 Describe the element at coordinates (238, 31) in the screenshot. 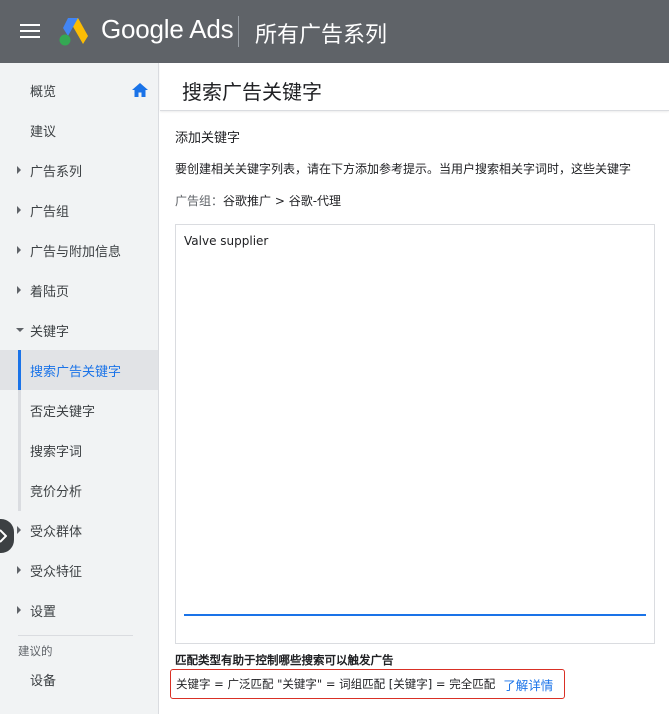

I see `header-divider` at that location.